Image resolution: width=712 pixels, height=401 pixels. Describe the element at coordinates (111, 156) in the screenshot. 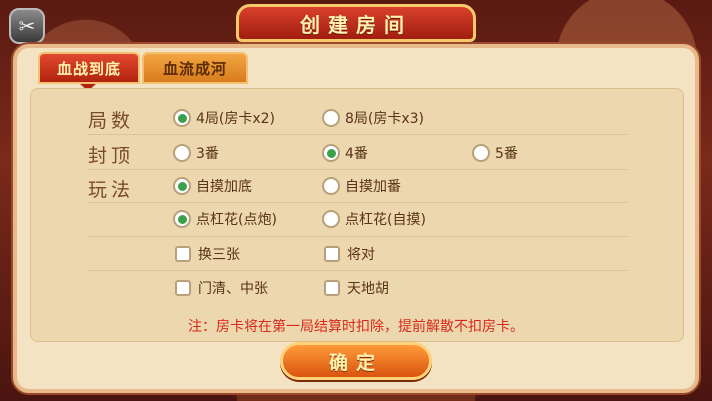

I see `cap-label: 封顶` at that location.